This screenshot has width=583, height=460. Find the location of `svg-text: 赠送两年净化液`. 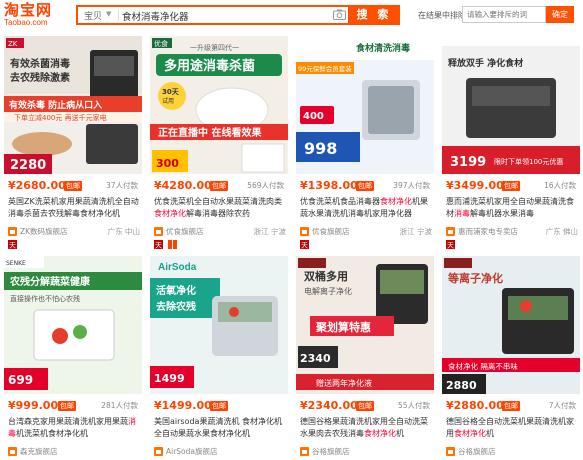

svg-text: 赠送两年净化液 is located at coordinates (344, 383).